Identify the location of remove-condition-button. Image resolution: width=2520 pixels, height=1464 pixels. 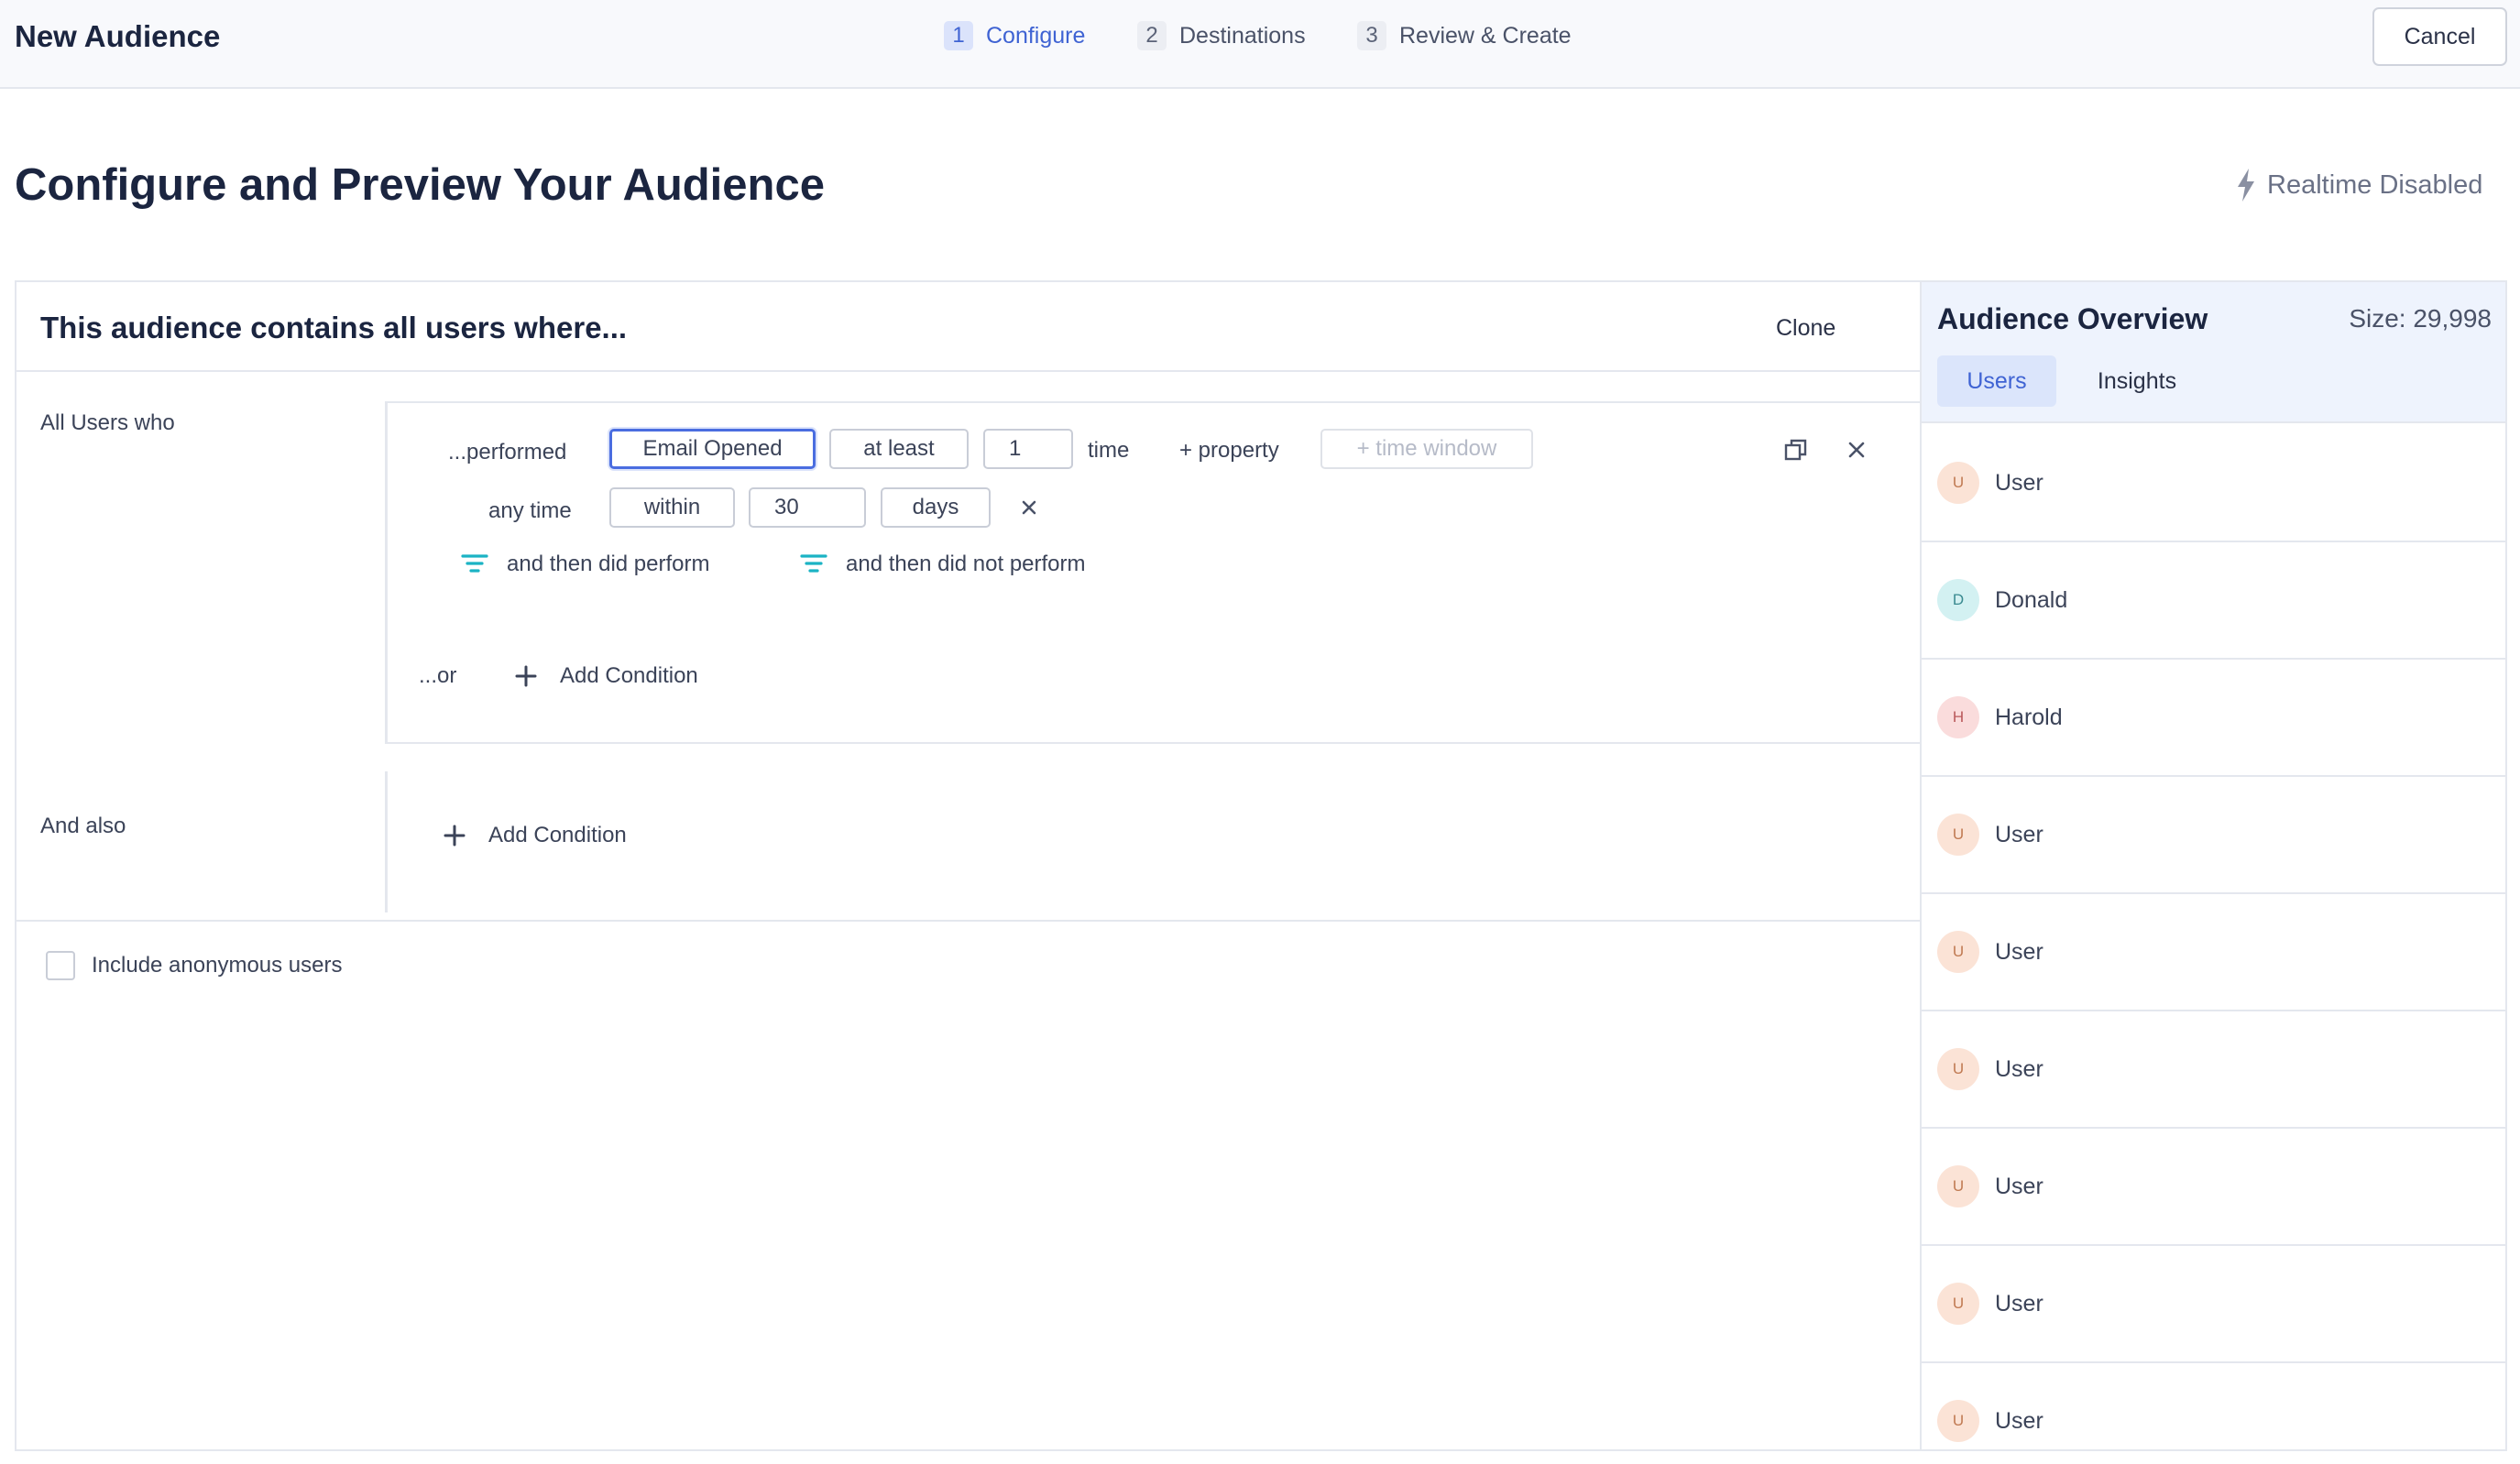
(1856, 450).